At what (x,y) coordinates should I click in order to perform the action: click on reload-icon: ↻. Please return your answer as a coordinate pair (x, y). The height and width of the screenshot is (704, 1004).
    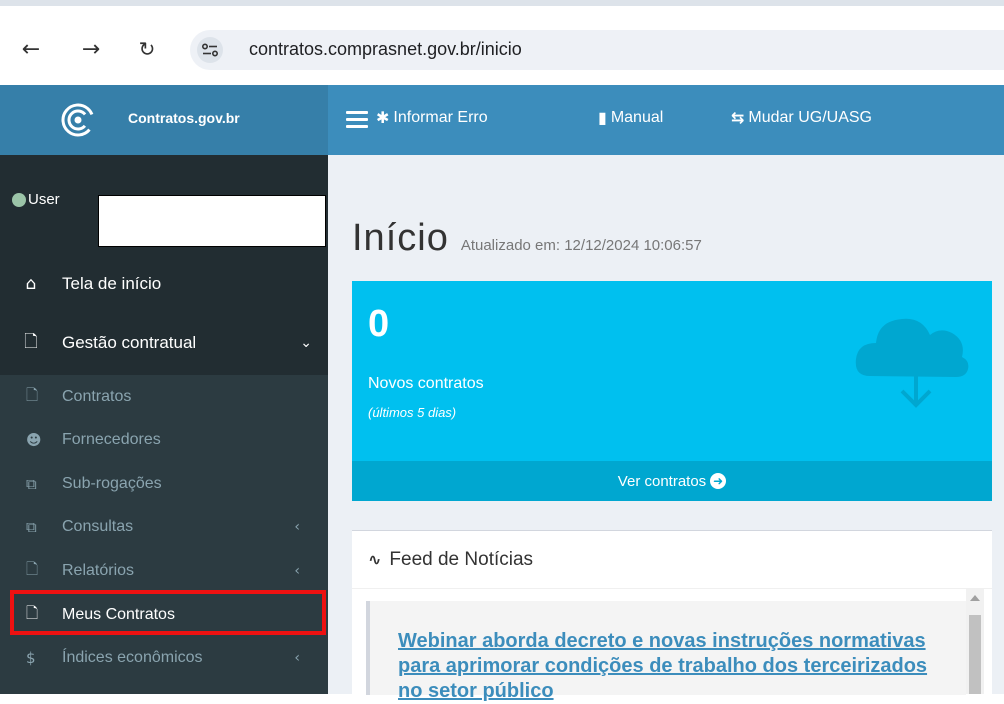
    Looking at the image, I should click on (147, 49).